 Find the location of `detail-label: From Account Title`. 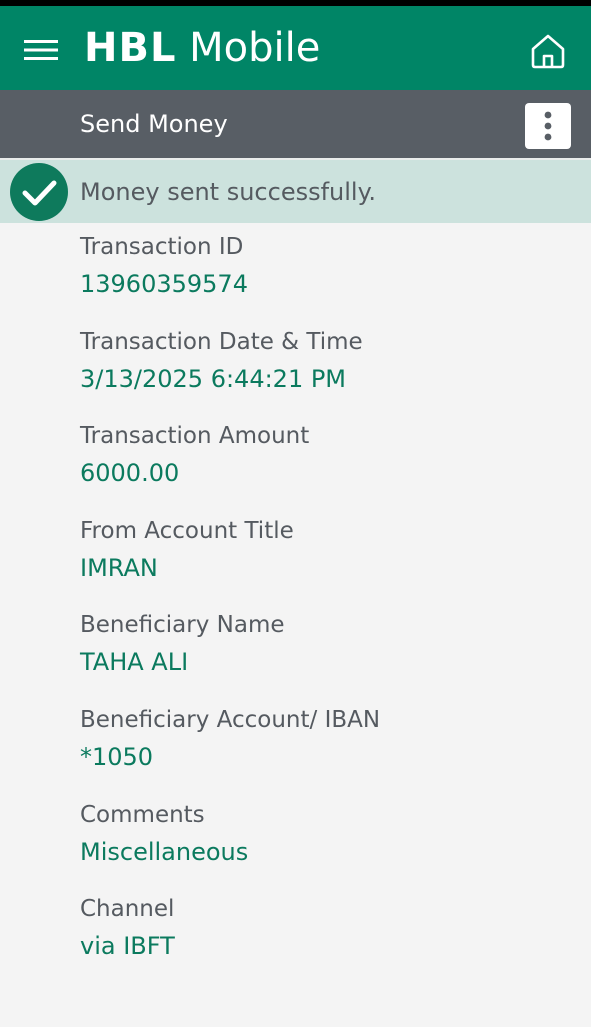

detail-label: From Account Title is located at coordinates (187, 530).